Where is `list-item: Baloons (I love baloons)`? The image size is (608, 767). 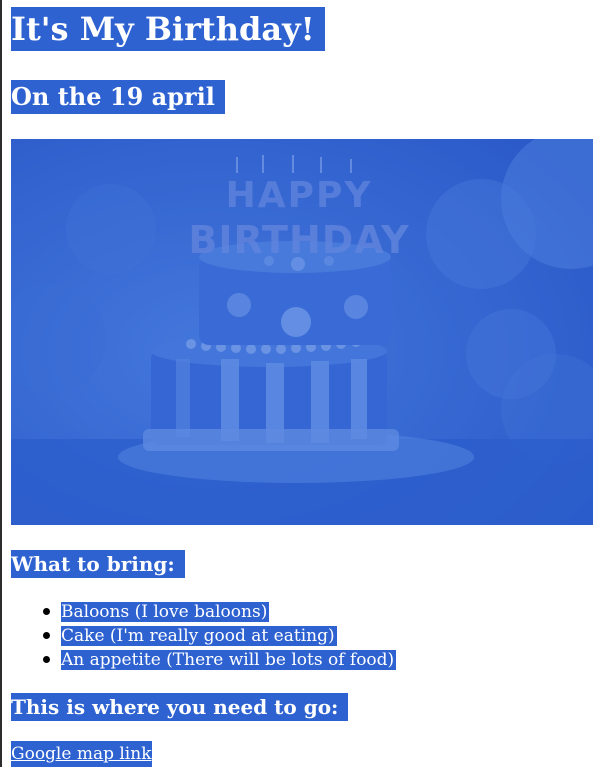
list-item: Baloons (I love baloons) is located at coordinates (203, 612).